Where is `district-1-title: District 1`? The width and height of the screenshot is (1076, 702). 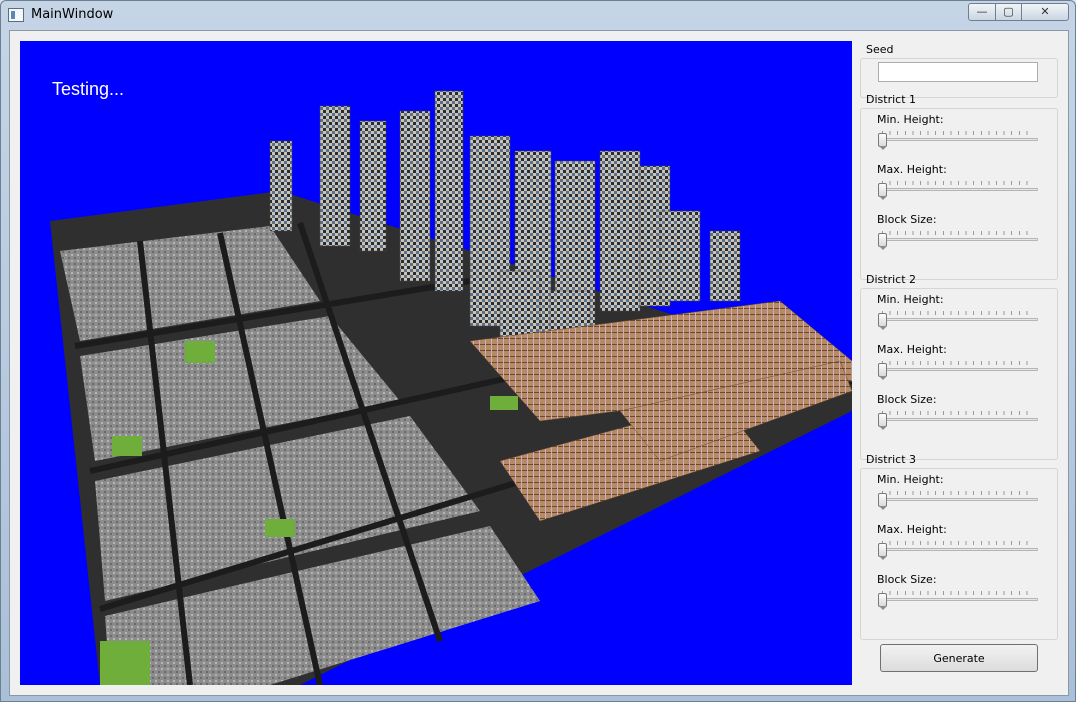
district-1-title: District 1 is located at coordinates (891, 99).